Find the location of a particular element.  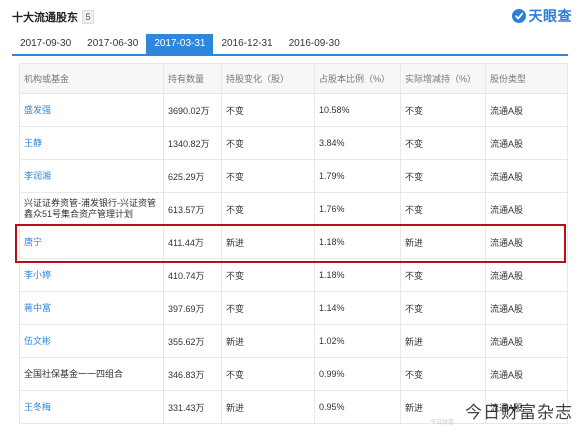

brand-name: 天眼查 is located at coordinates (550, 16).